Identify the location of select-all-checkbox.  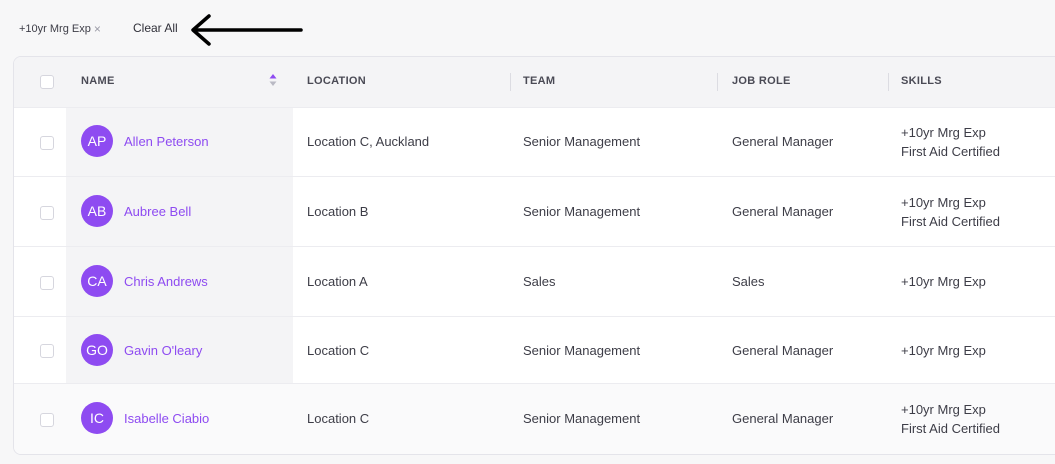
(47, 82).